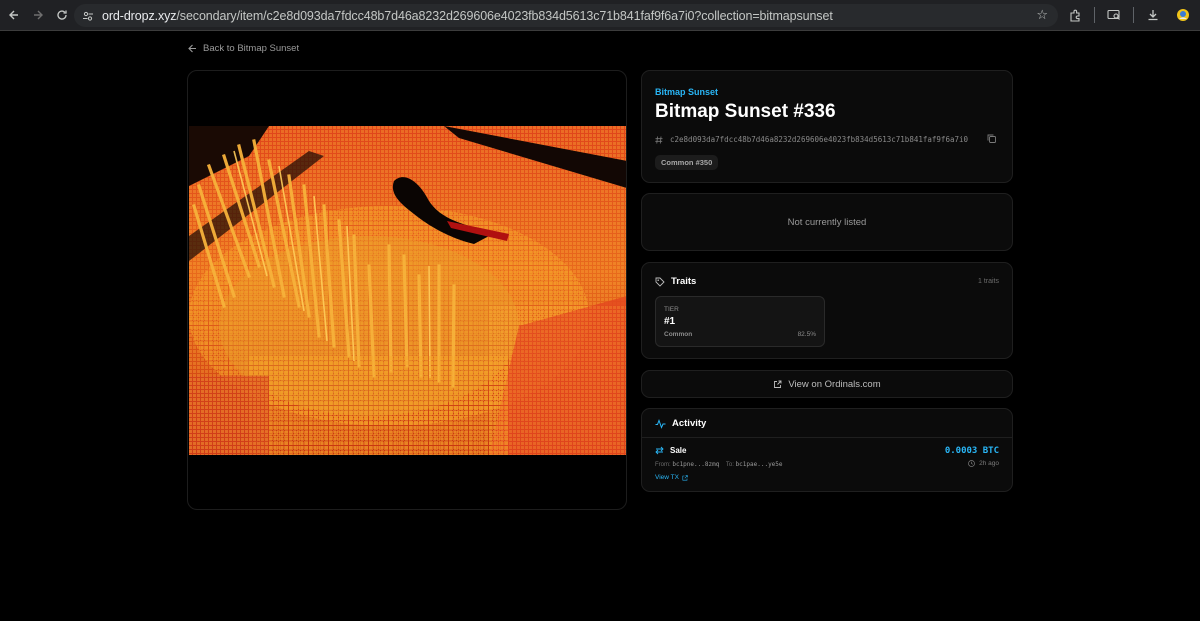 This screenshot has height=621, width=1200. I want to click on view-on-ordinals-label: View on Ordinals.com, so click(834, 384).